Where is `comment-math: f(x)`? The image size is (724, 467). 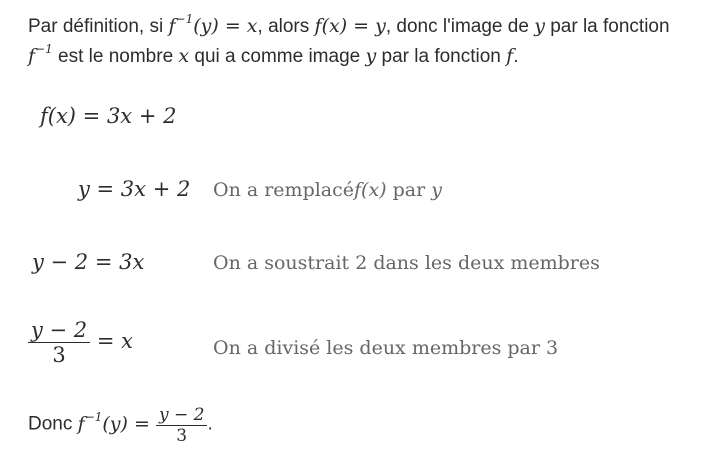 comment-math: f(x) is located at coordinates (370, 190).